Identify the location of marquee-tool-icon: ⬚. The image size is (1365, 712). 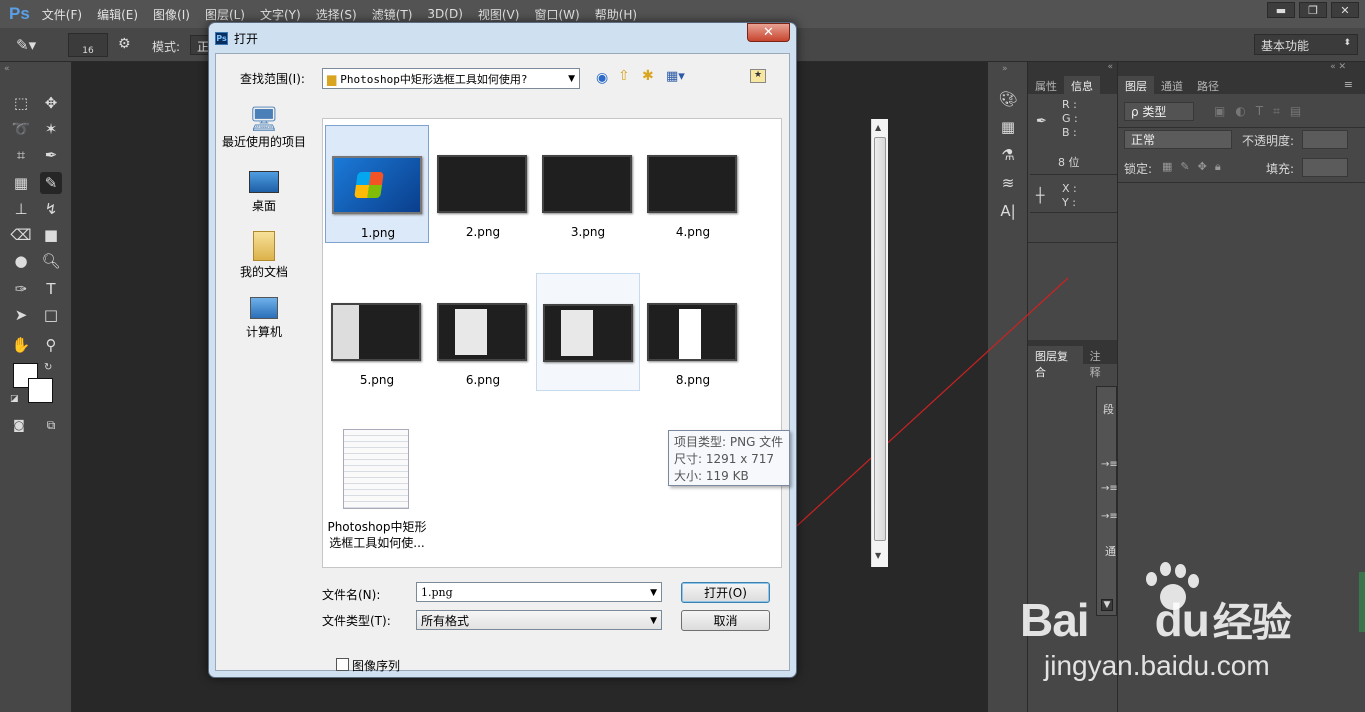
(21, 103).